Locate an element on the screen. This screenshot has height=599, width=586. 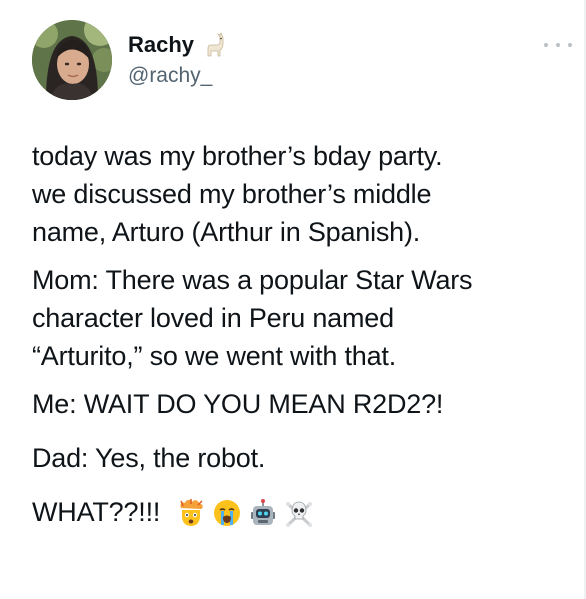
tweet-paragraph: Me: WAIT DO YOU MEAN R2D2?! is located at coordinates (306, 404).